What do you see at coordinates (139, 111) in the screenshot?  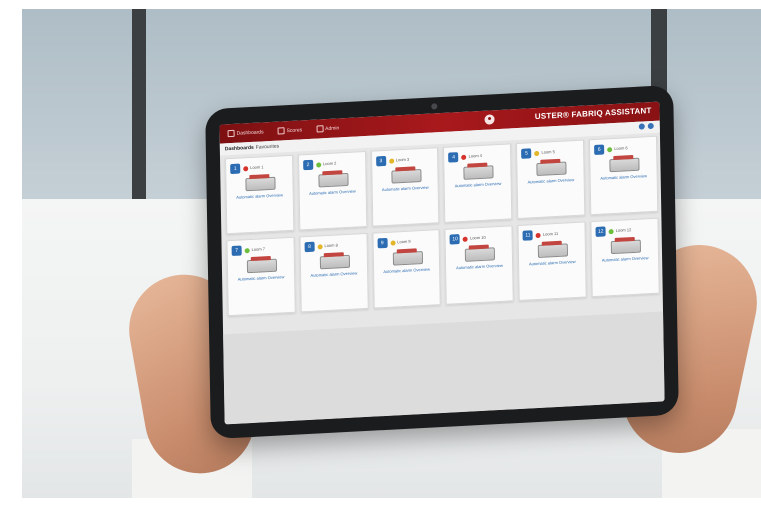 I see `window-mullion` at bounding box center [139, 111].